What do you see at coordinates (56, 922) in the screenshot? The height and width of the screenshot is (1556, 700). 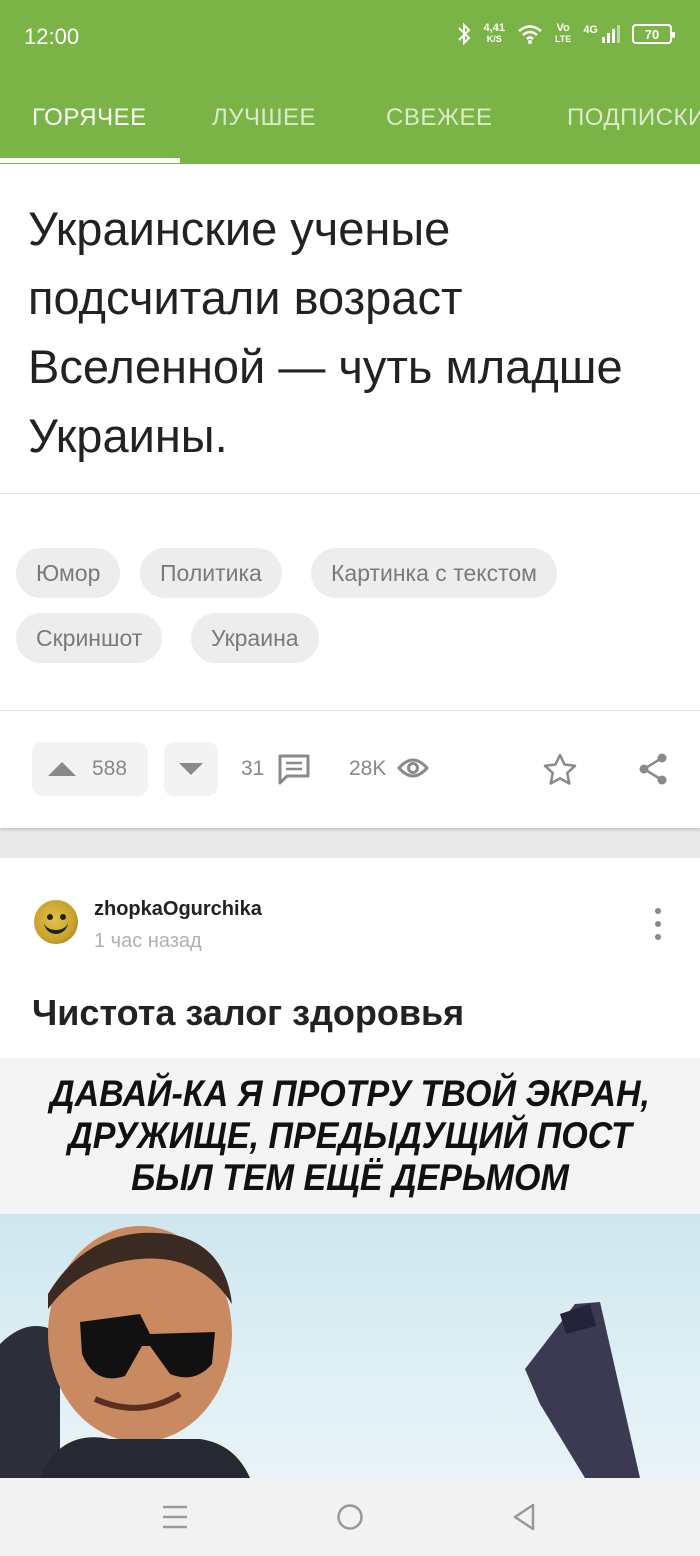 I see `avatar` at bounding box center [56, 922].